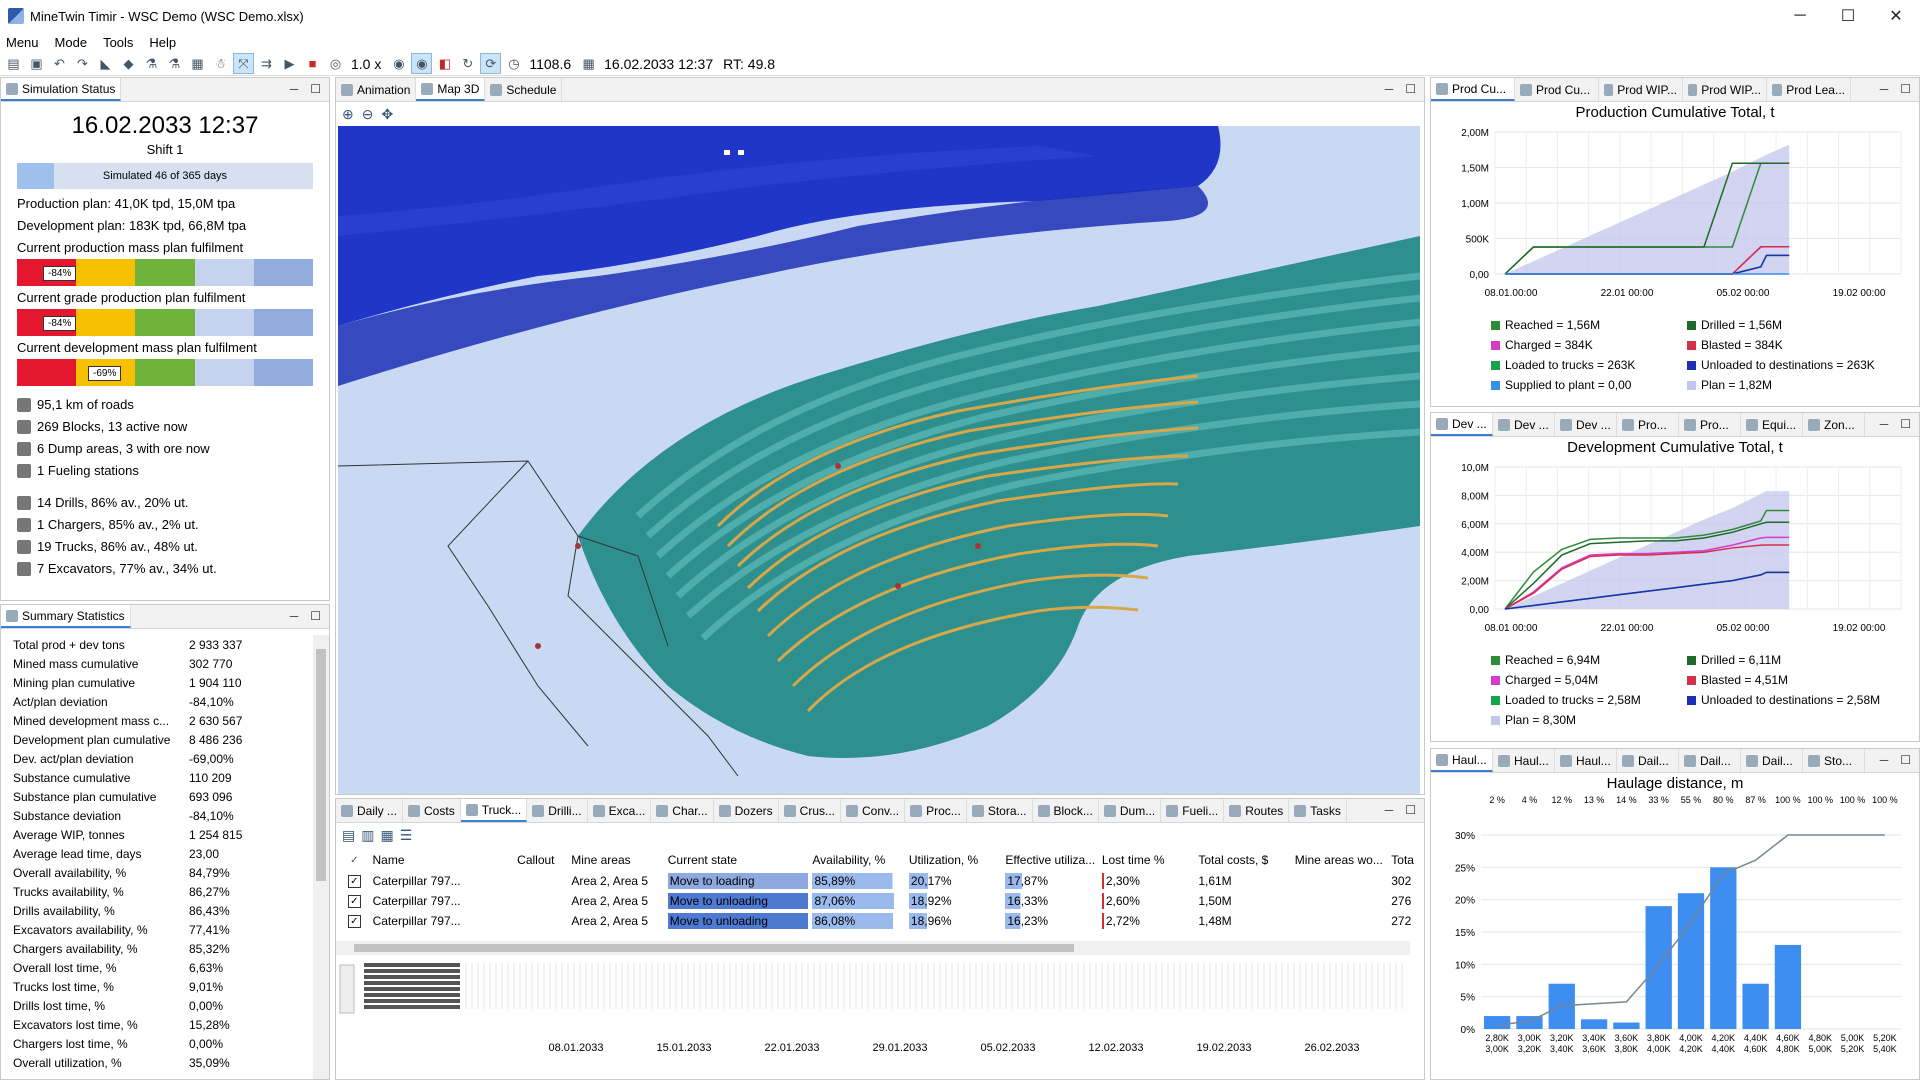  Describe the element at coordinates (59, 63) in the screenshot. I see `undo-icon: ↶` at that location.